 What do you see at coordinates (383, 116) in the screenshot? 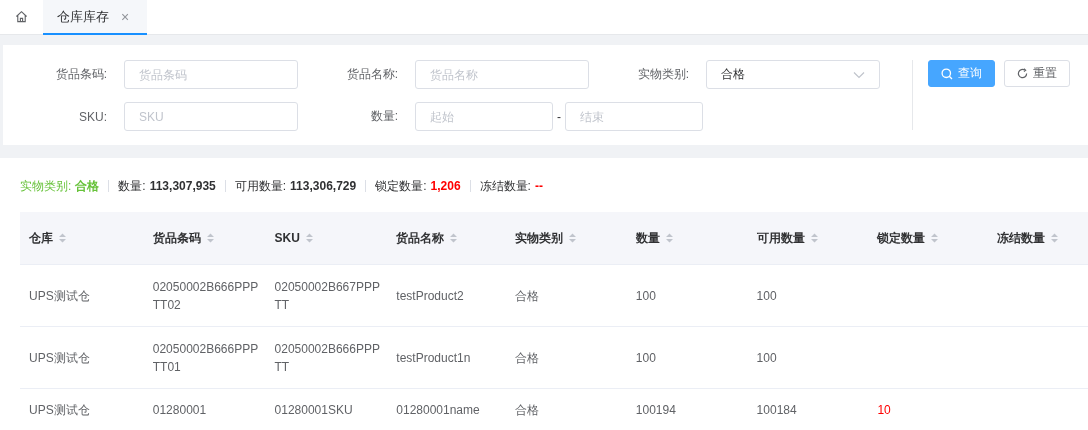
I see `field-label: 数量:` at bounding box center [383, 116].